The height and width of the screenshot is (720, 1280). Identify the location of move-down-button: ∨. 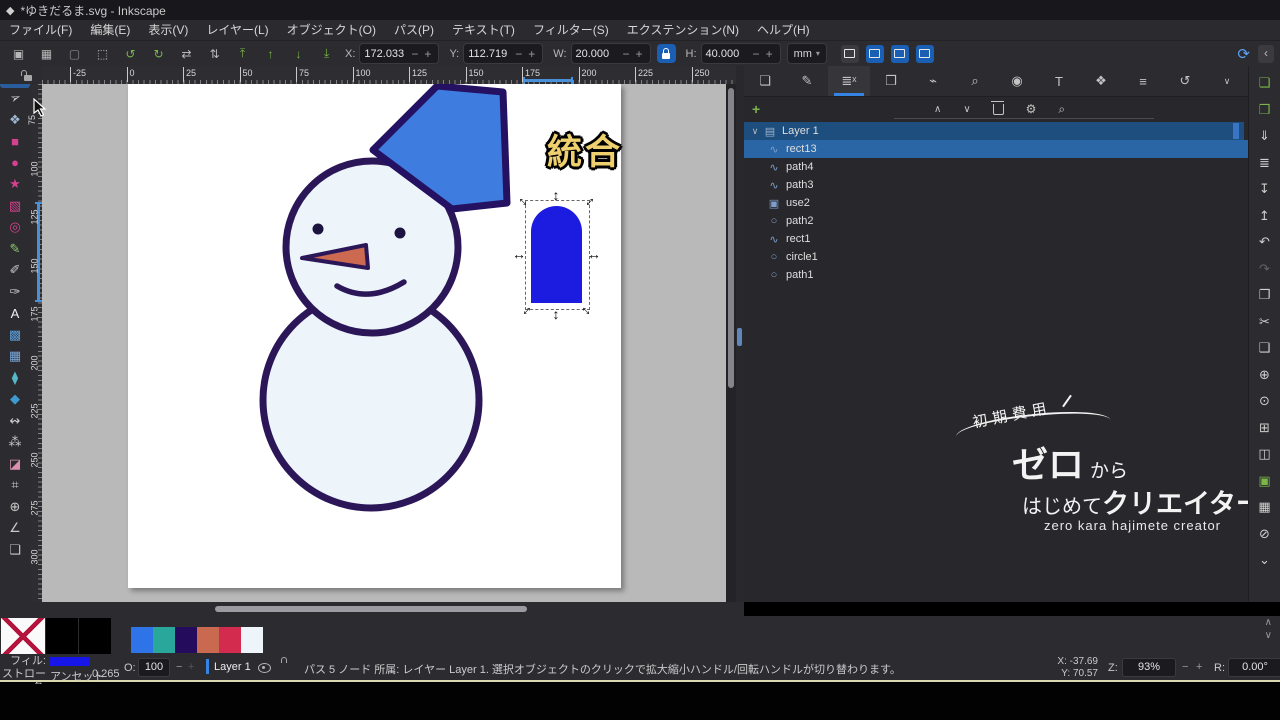
(966, 109).